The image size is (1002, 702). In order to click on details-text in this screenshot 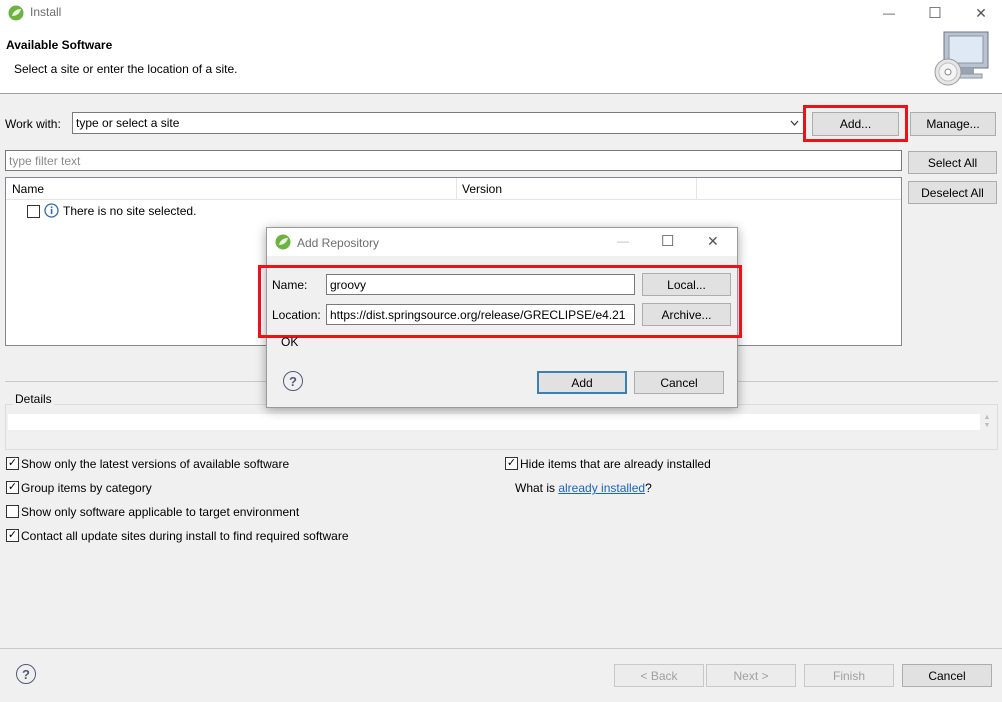, I will do `click(494, 422)`.